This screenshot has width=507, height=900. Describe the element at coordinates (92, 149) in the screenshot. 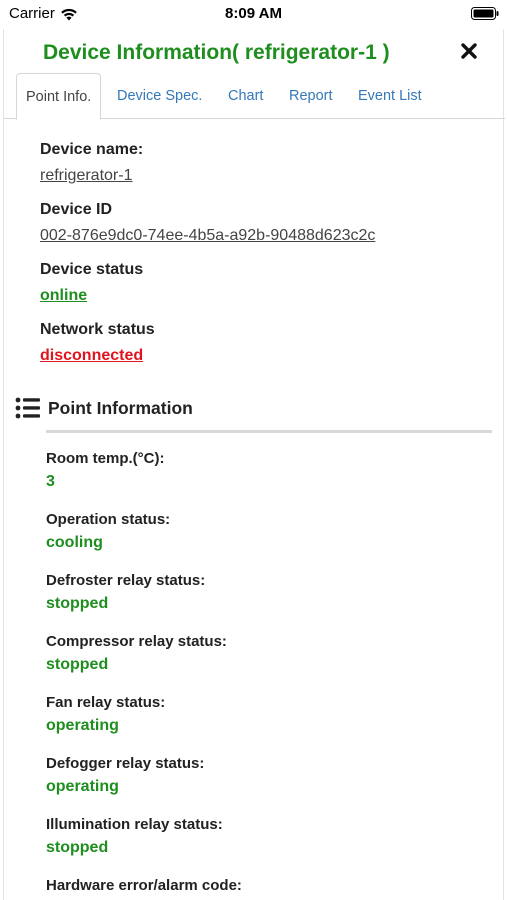

I see `device-name-label: Device name:` at that location.